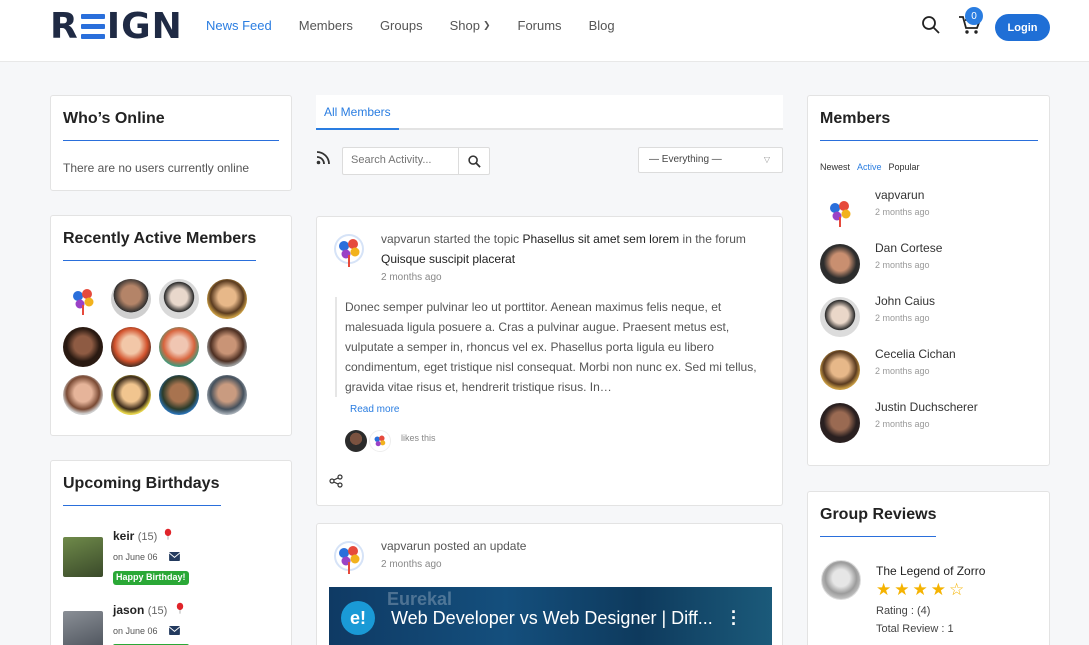 This screenshot has width=1089, height=645. I want to click on star-empty-icon: ☆, so click(957, 589).